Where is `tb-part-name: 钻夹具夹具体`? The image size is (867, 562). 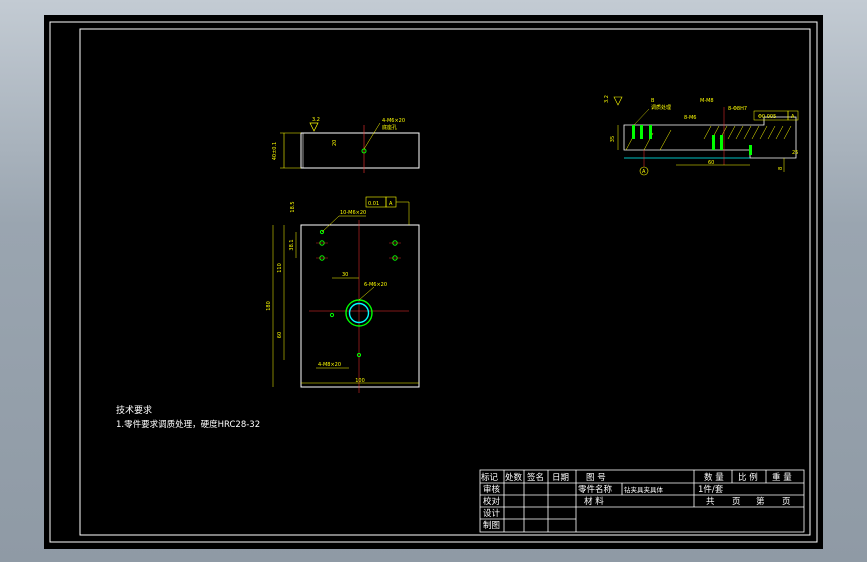
tb-part-name: 钻夹具夹具体 is located at coordinates (644, 489).